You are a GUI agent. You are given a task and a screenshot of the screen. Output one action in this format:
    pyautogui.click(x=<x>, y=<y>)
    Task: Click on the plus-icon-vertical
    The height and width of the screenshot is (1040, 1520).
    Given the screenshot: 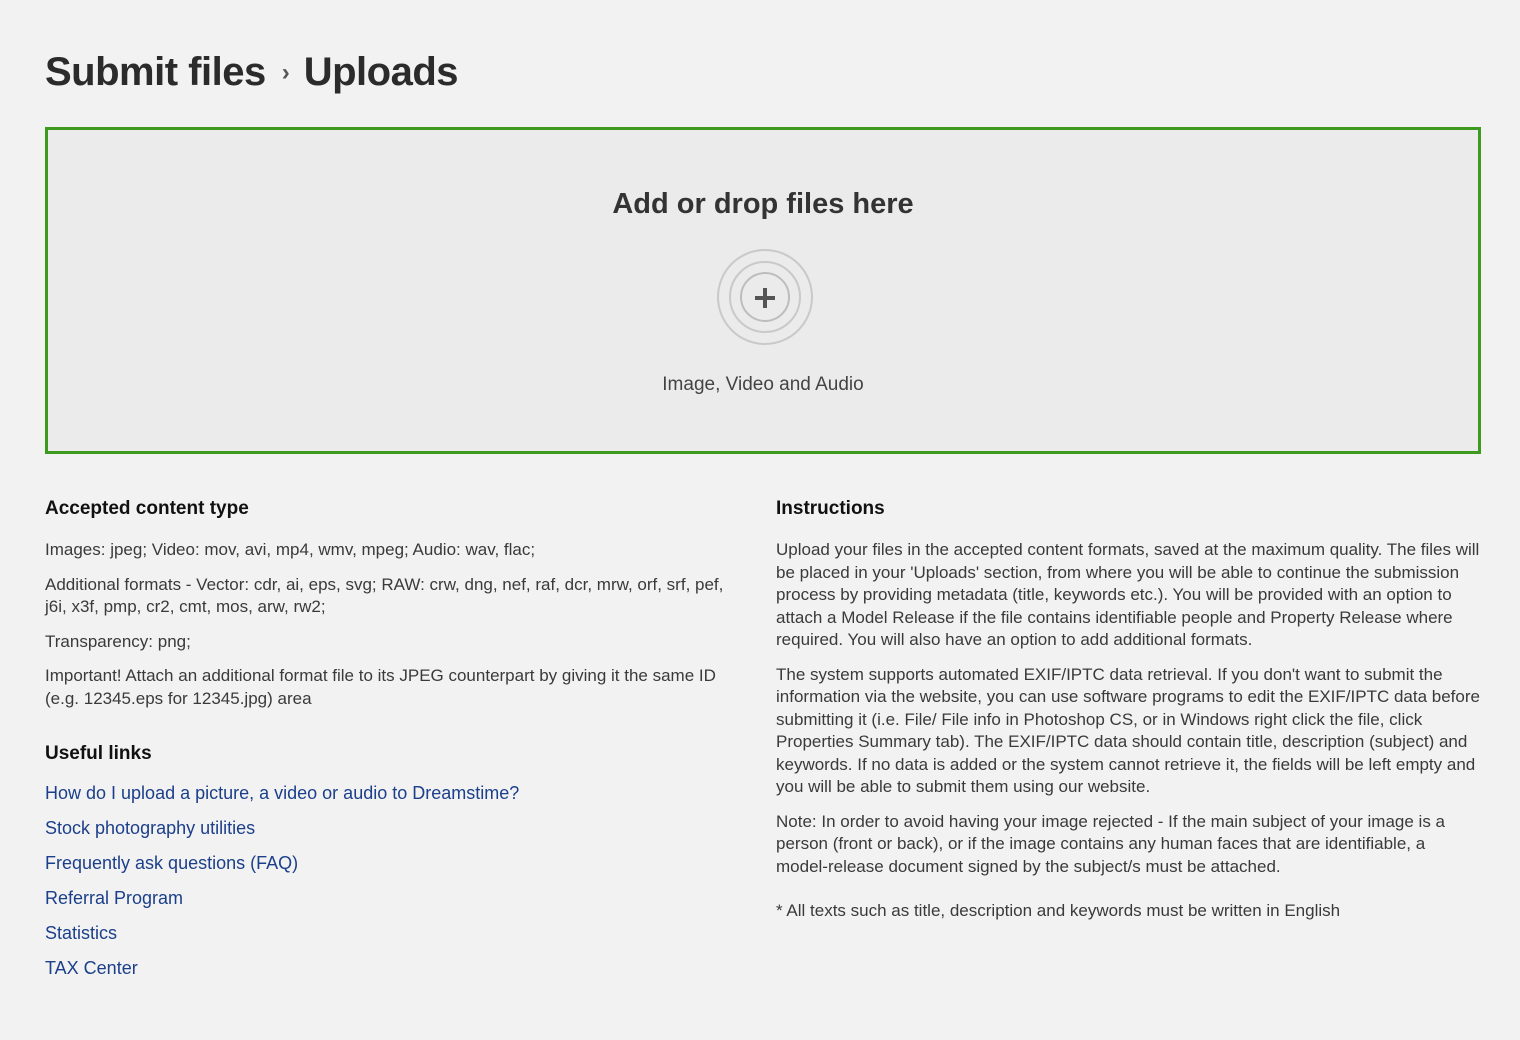 What is the action you would take?
    pyautogui.click(x=765, y=298)
    